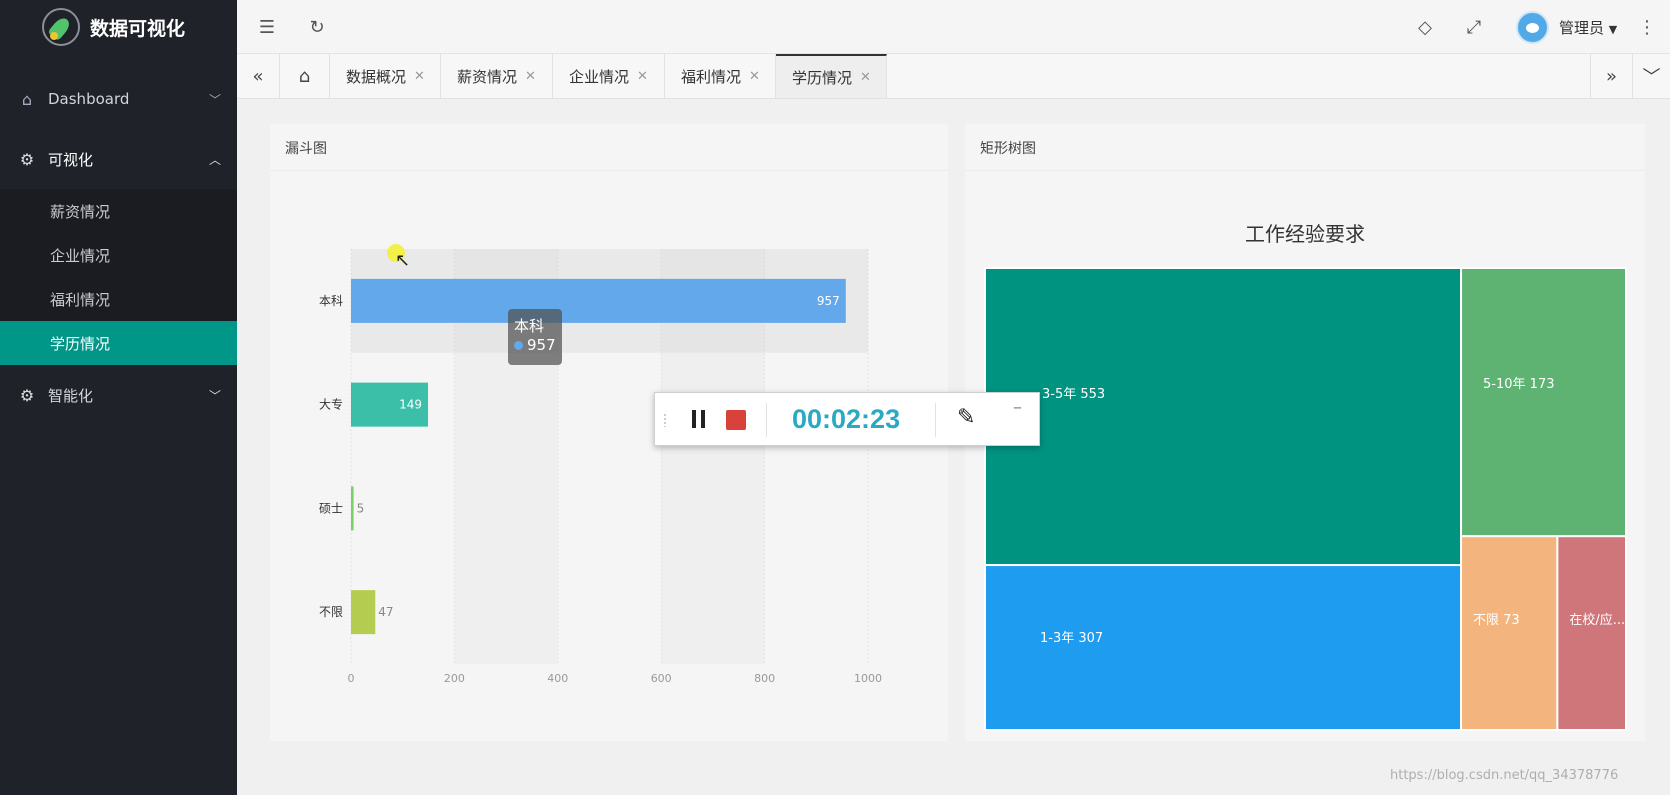 Image resolution: width=1670 pixels, height=795 pixels. I want to click on tab-label: 福利情况, so click(711, 76).